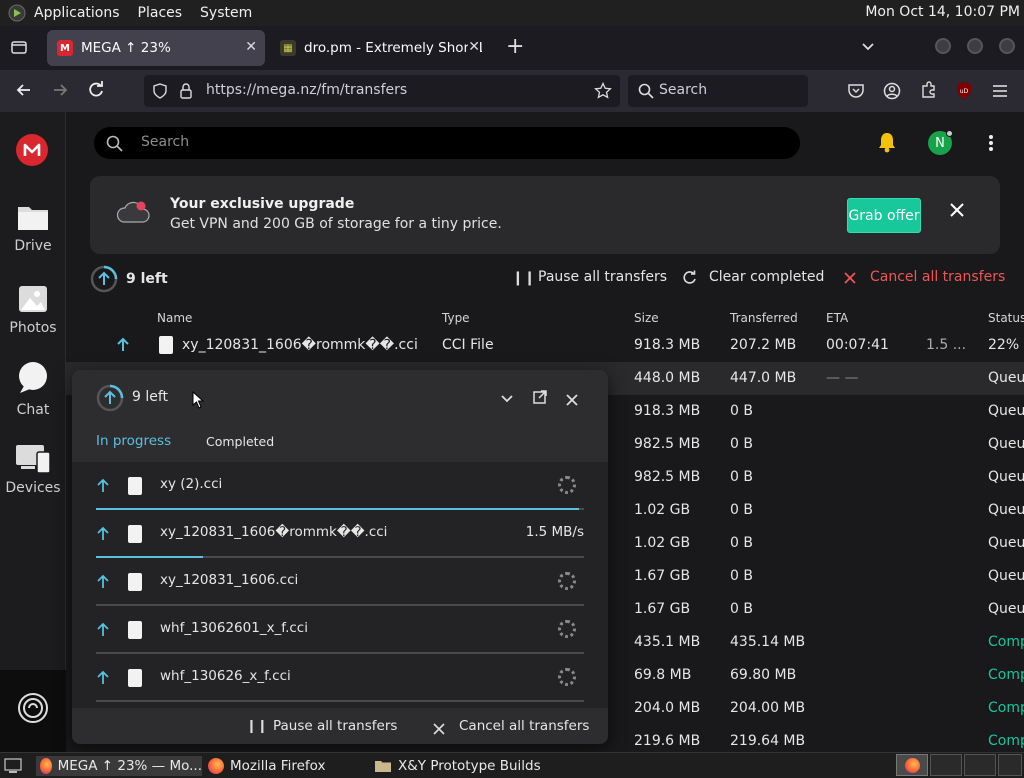 This screenshot has height=778, width=1024. I want to click on divider, so click(340, 701).